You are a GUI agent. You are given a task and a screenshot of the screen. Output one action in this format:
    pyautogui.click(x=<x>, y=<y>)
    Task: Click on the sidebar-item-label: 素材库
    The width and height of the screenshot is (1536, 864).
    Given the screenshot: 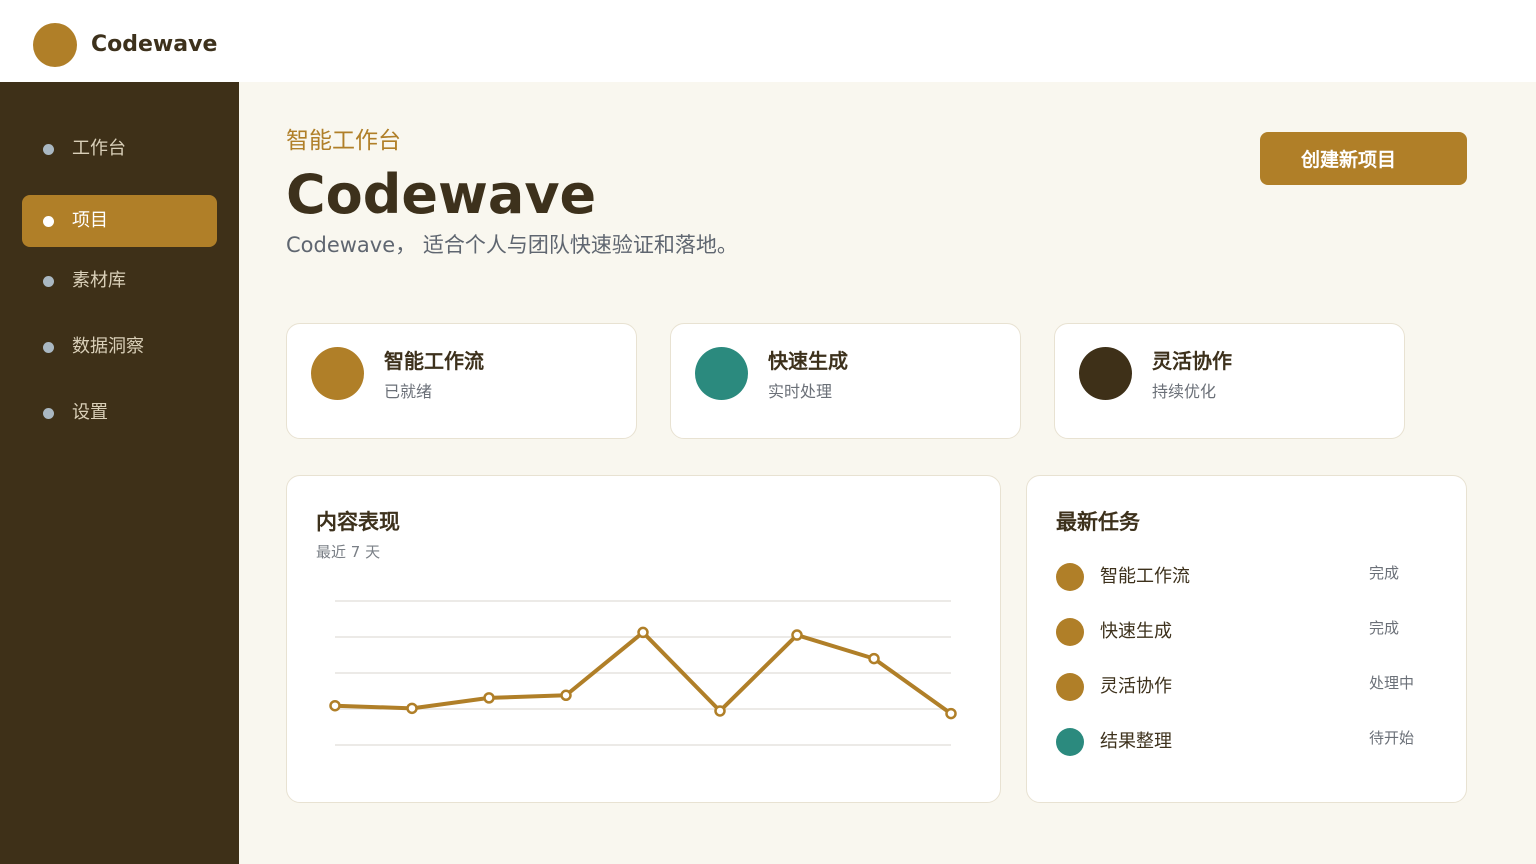 What is the action you would take?
    pyautogui.click(x=99, y=280)
    